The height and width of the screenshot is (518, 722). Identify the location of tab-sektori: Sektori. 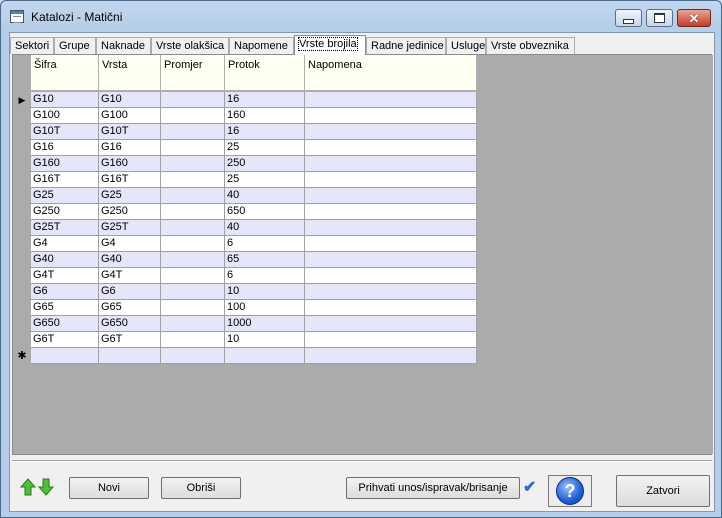
(32, 45).